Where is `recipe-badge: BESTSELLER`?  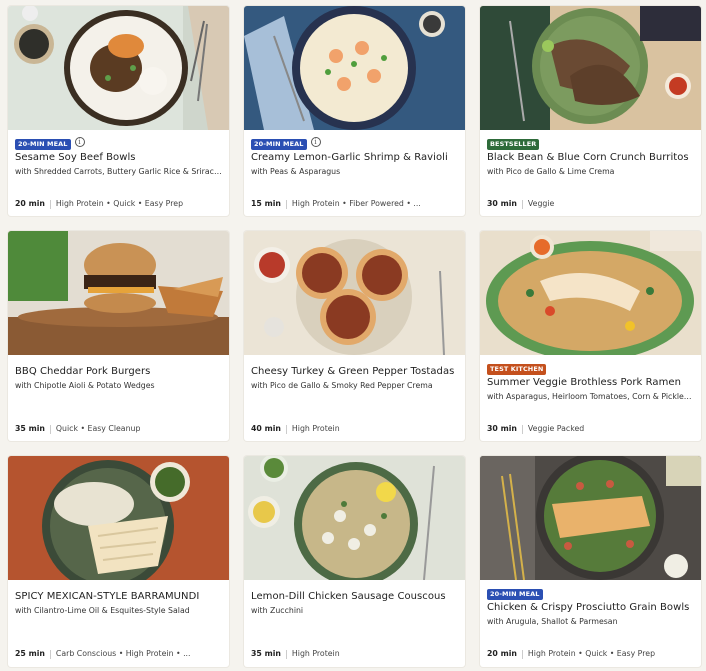
recipe-badge: BESTSELLER is located at coordinates (513, 144).